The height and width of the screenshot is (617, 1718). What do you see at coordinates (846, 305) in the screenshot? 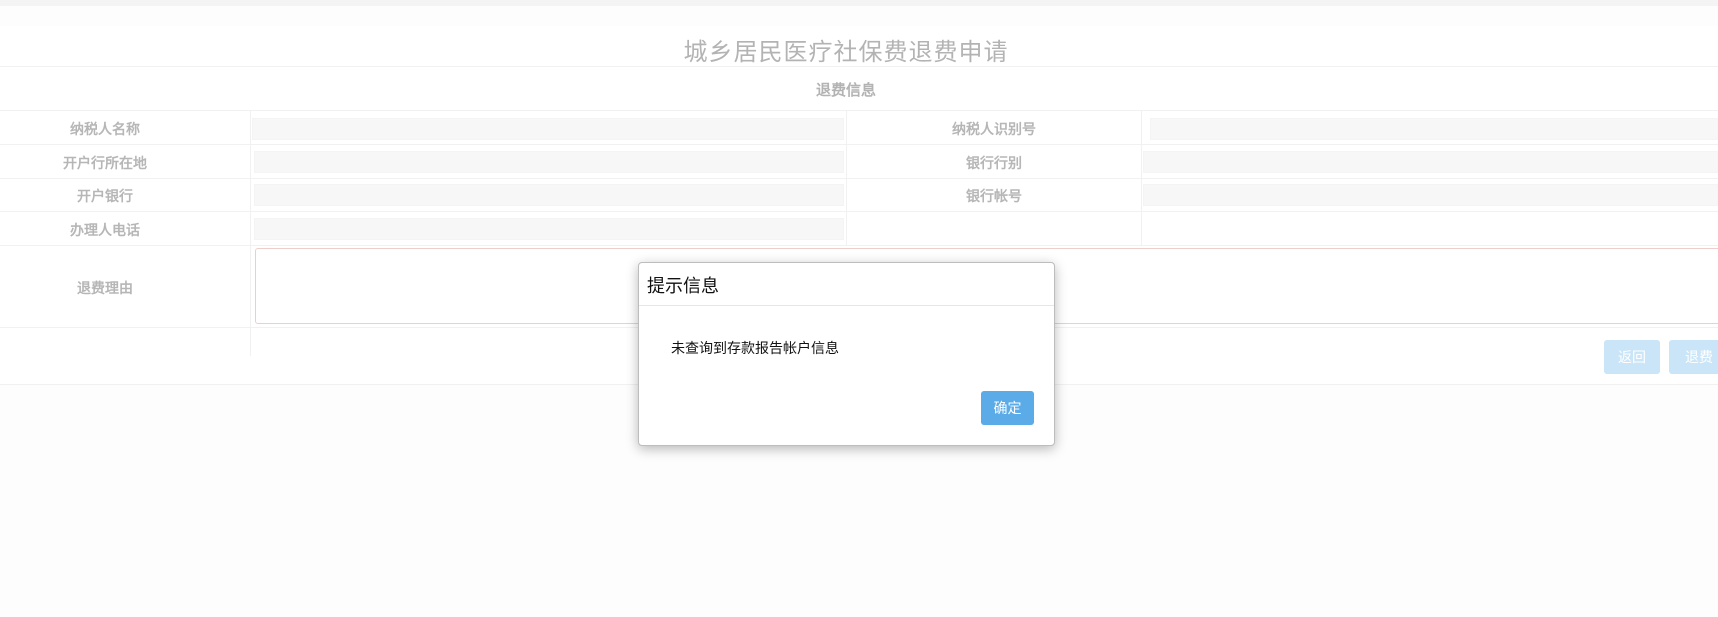
I see `dialog-divider` at bounding box center [846, 305].